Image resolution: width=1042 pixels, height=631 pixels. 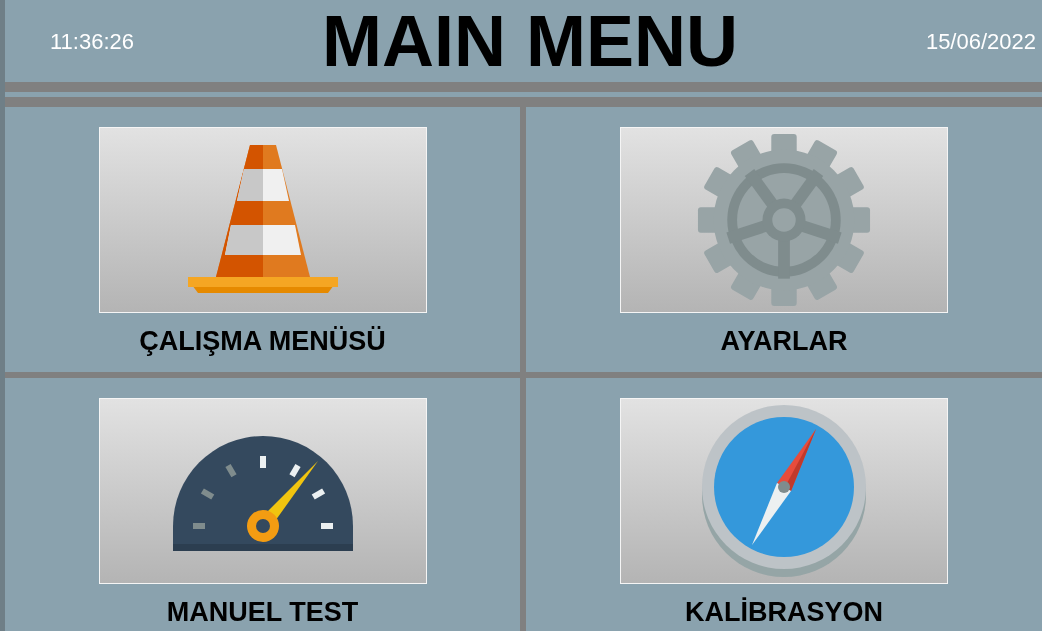 What do you see at coordinates (784, 220) in the screenshot?
I see `gear-icon` at bounding box center [784, 220].